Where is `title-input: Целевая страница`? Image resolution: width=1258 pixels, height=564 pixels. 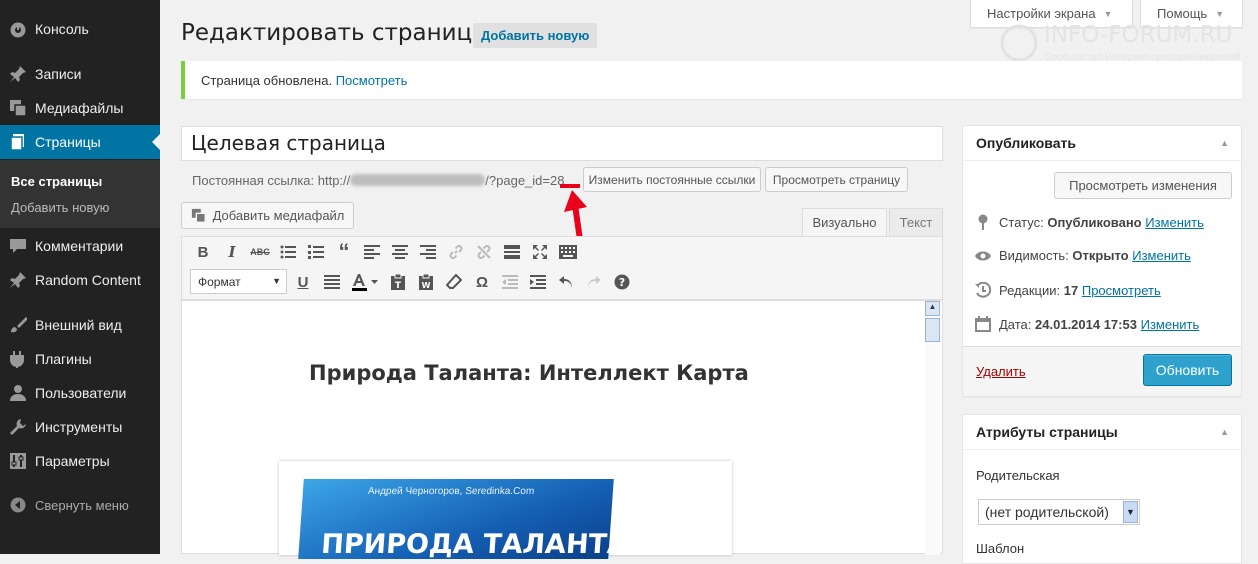 title-input: Целевая страница is located at coordinates (562, 143).